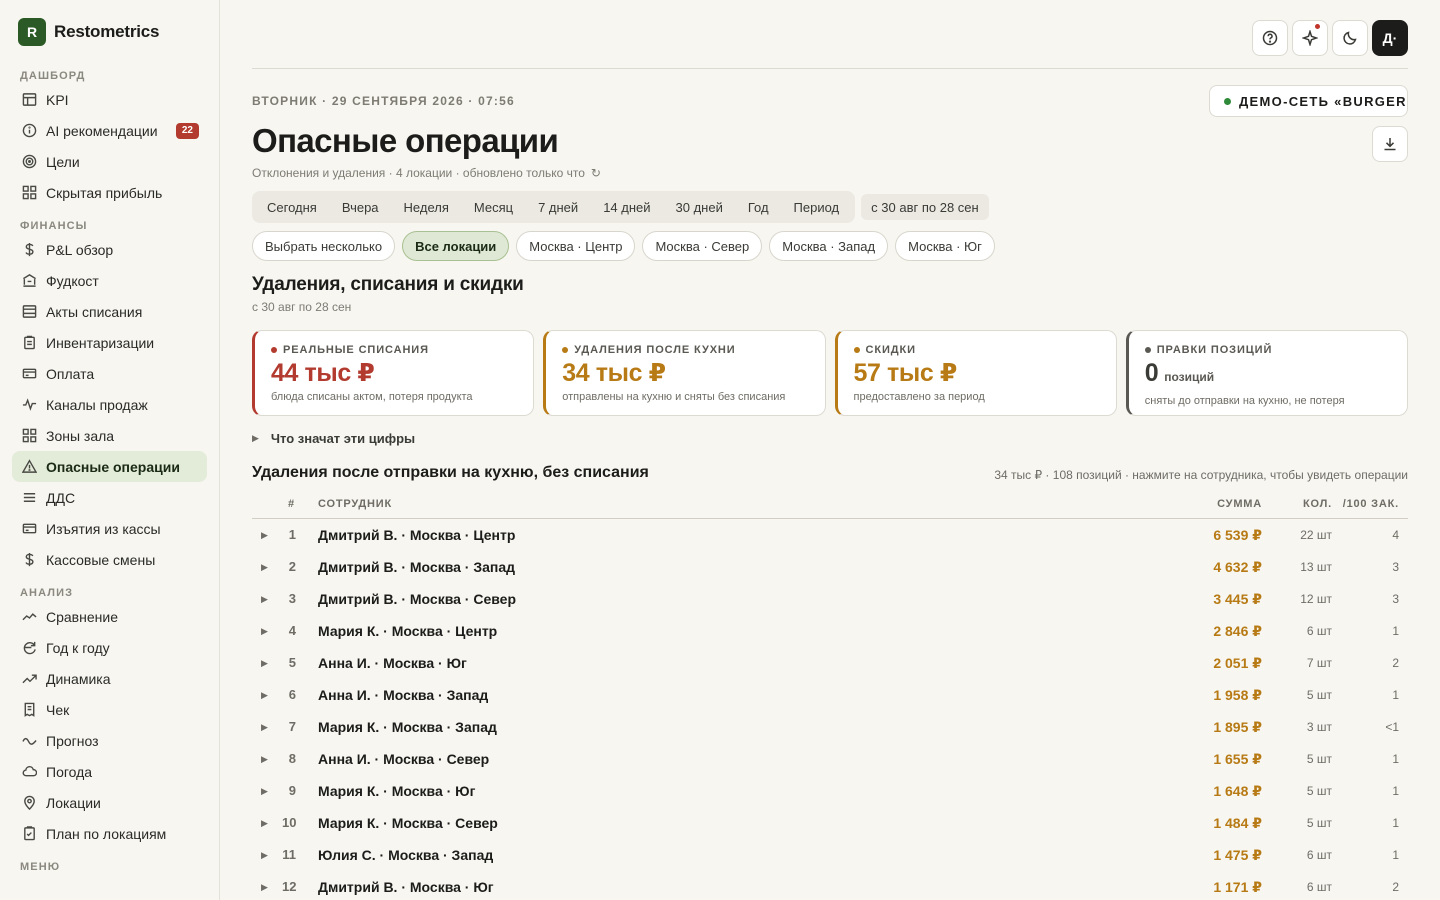  Describe the element at coordinates (392, 663) in the screenshot. I see `employee-name: Анна И. · Москва · Юг` at that location.